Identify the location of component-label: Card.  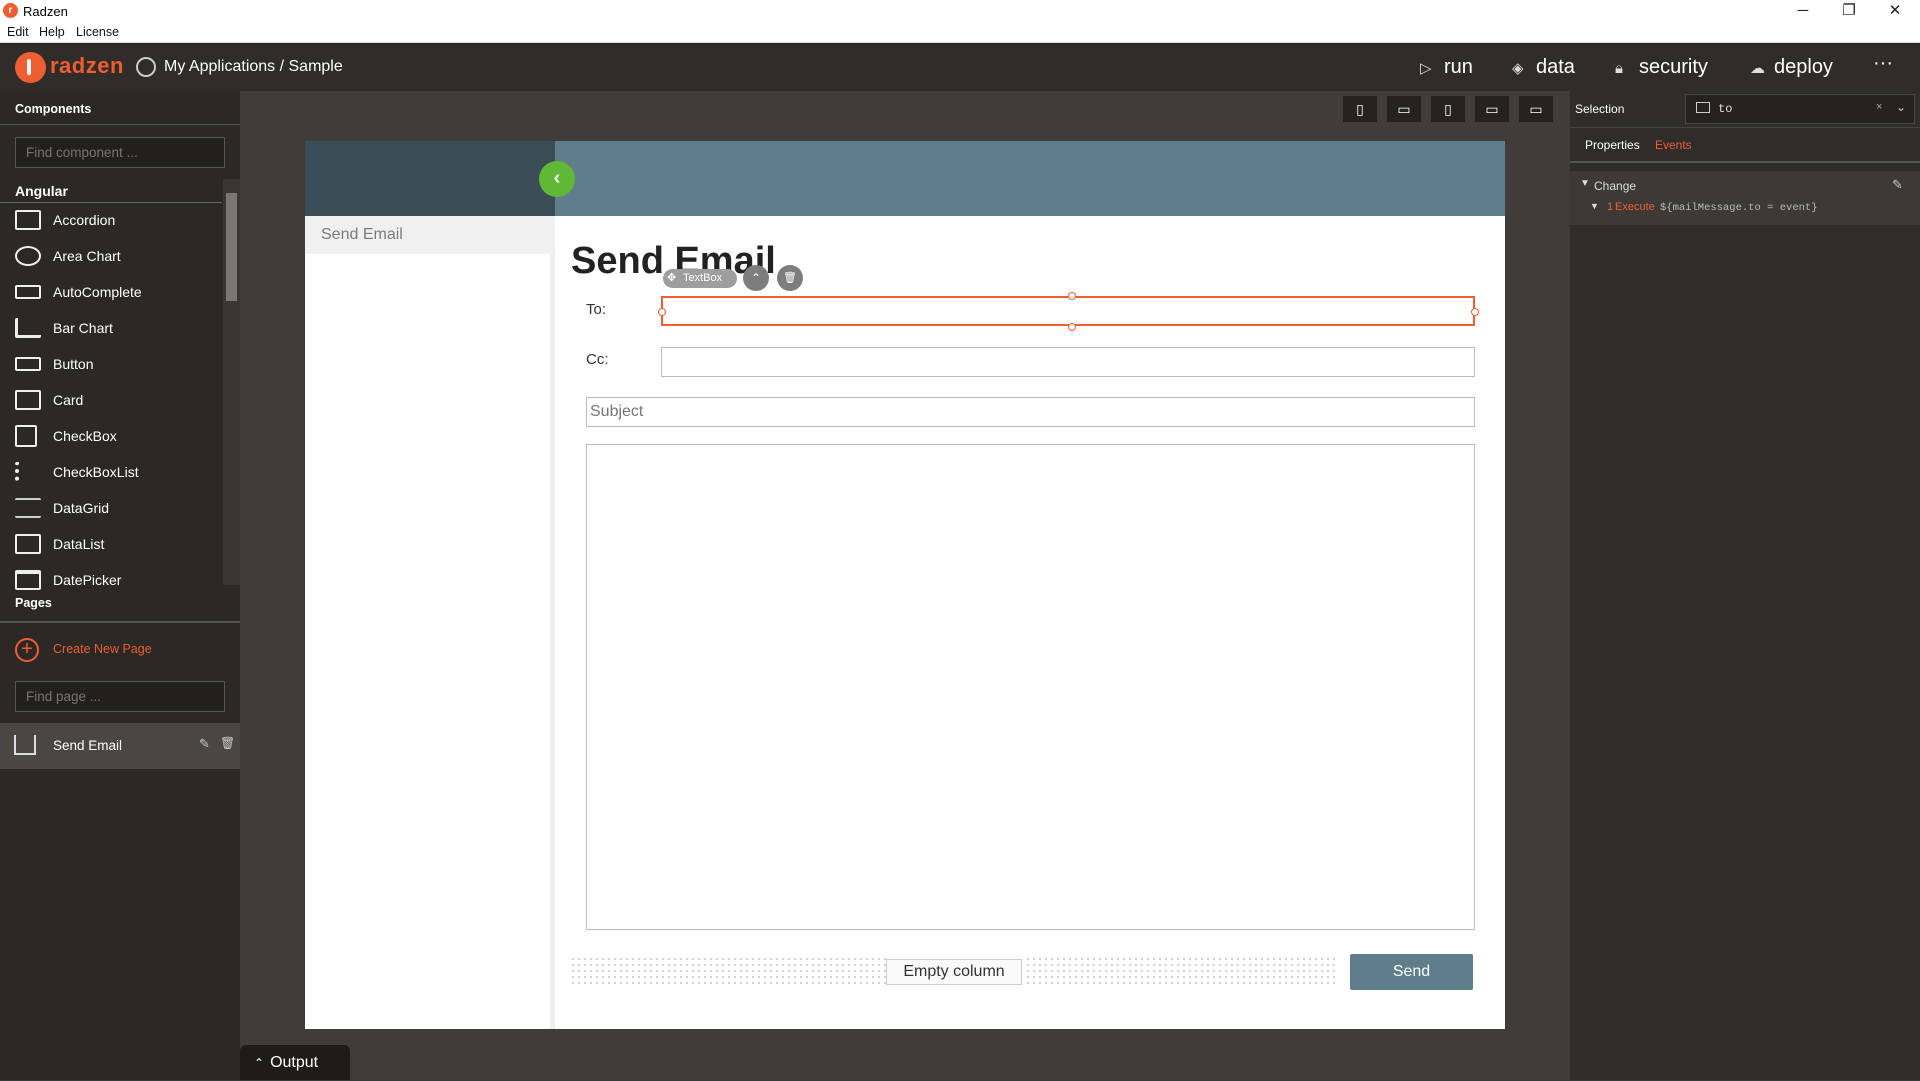
(68, 400).